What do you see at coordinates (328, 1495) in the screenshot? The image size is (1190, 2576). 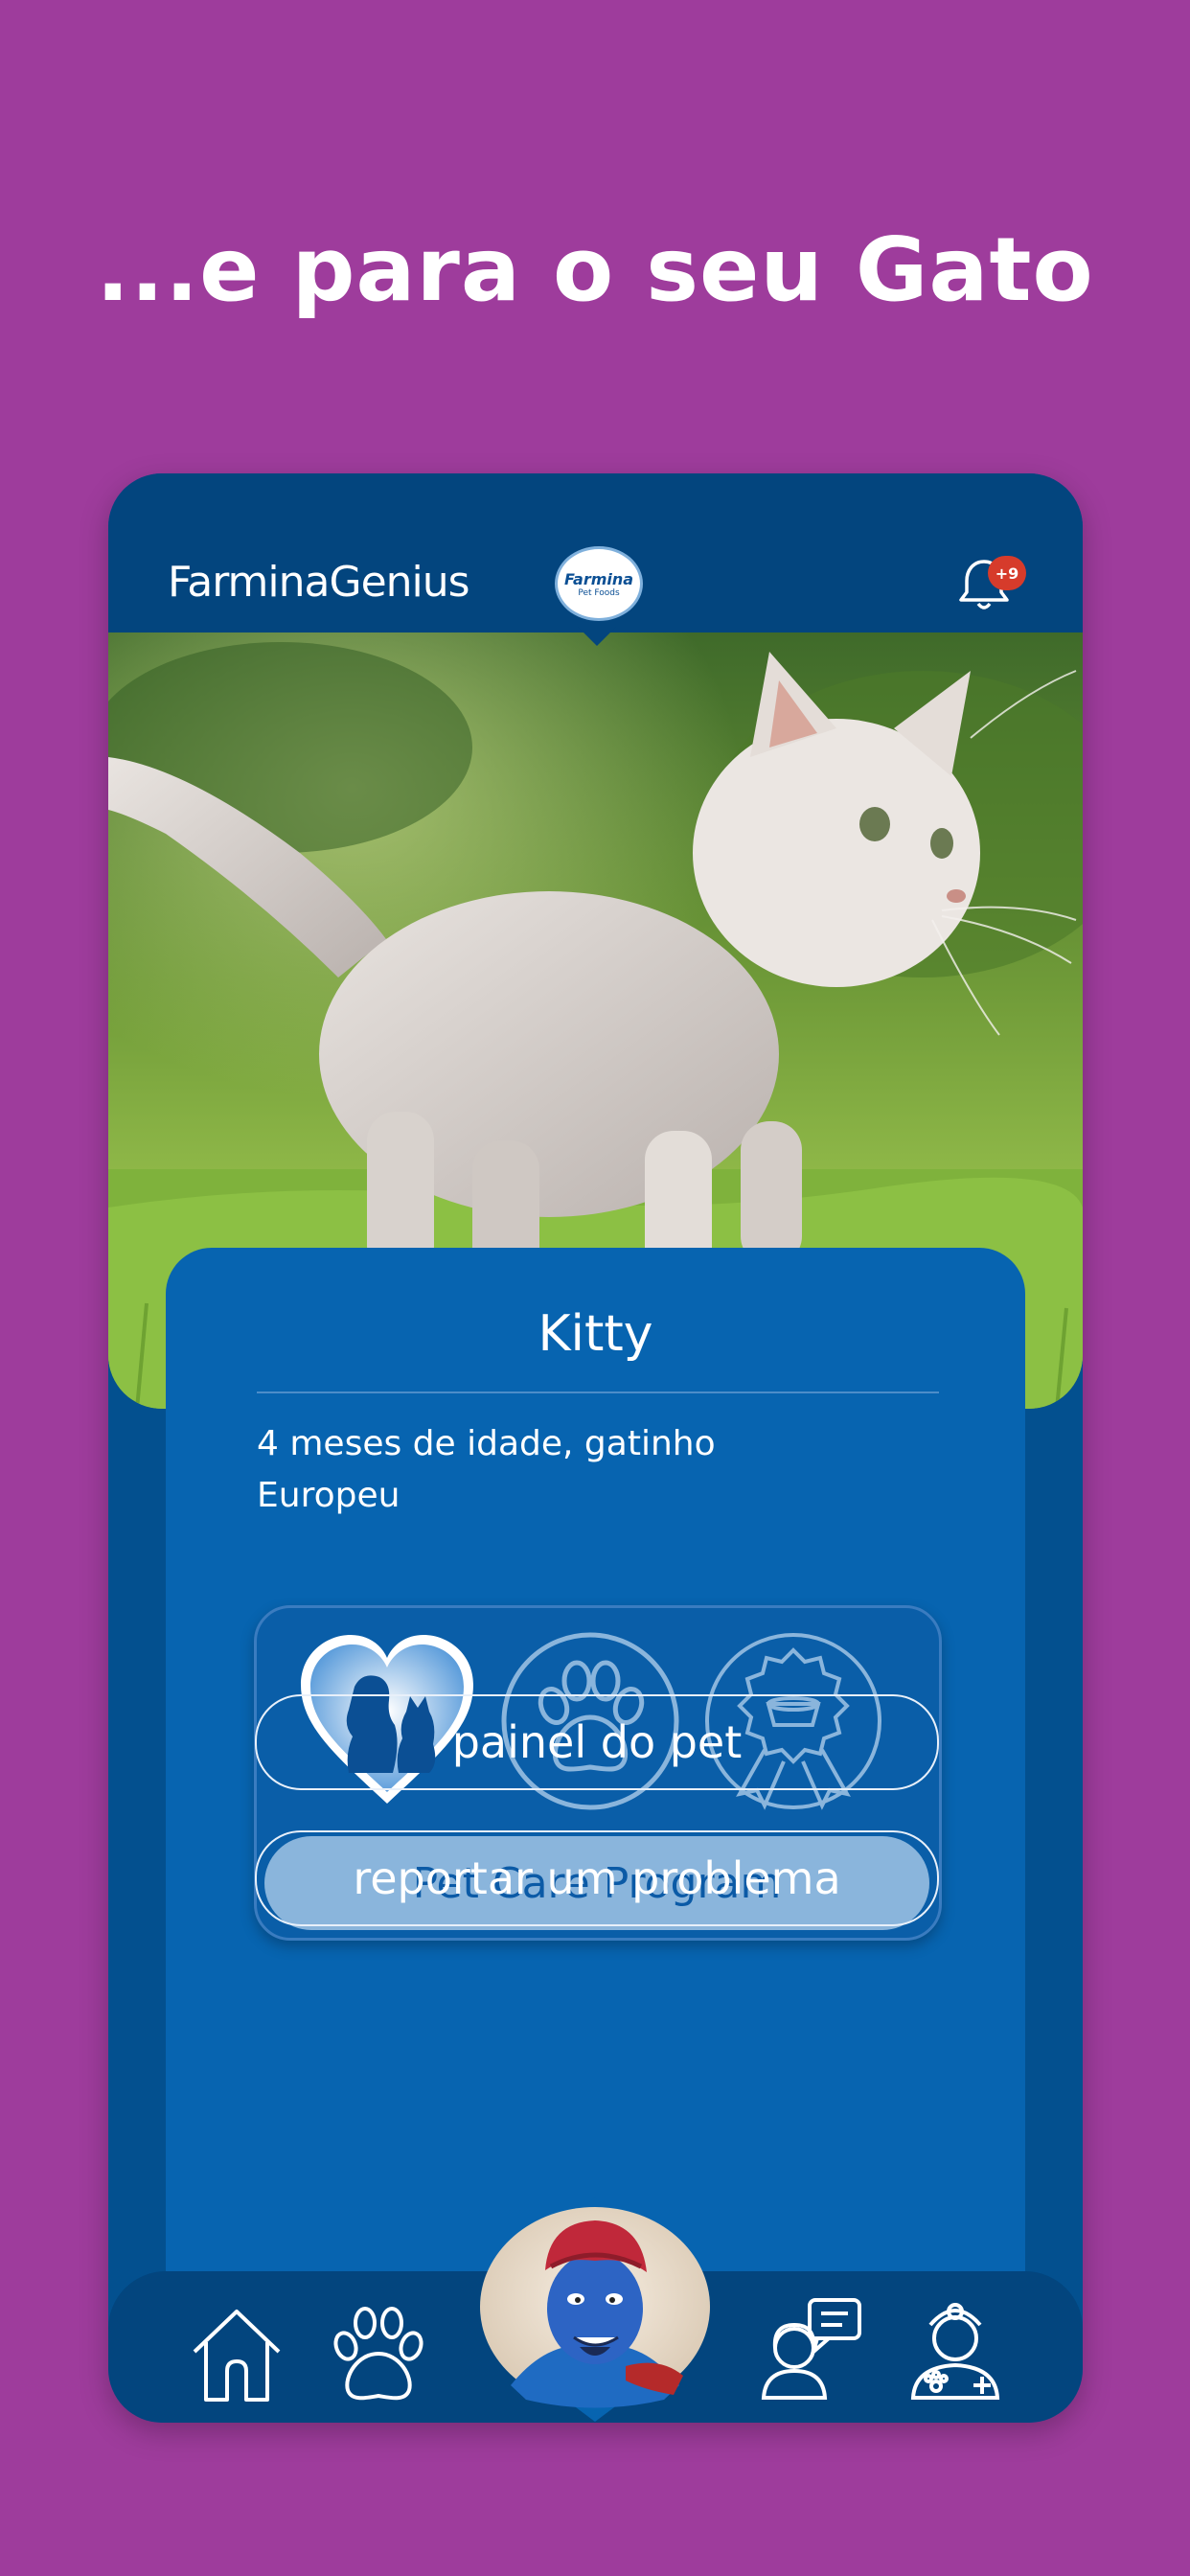 I see `pet-description-line2: Europeu` at bounding box center [328, 1495].